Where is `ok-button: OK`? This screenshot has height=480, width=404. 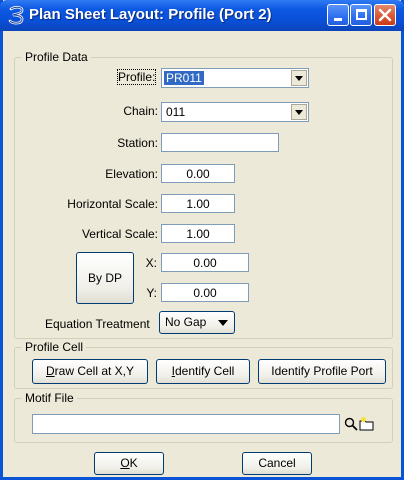
ok-button: OK is located at coordinates (129, 463).